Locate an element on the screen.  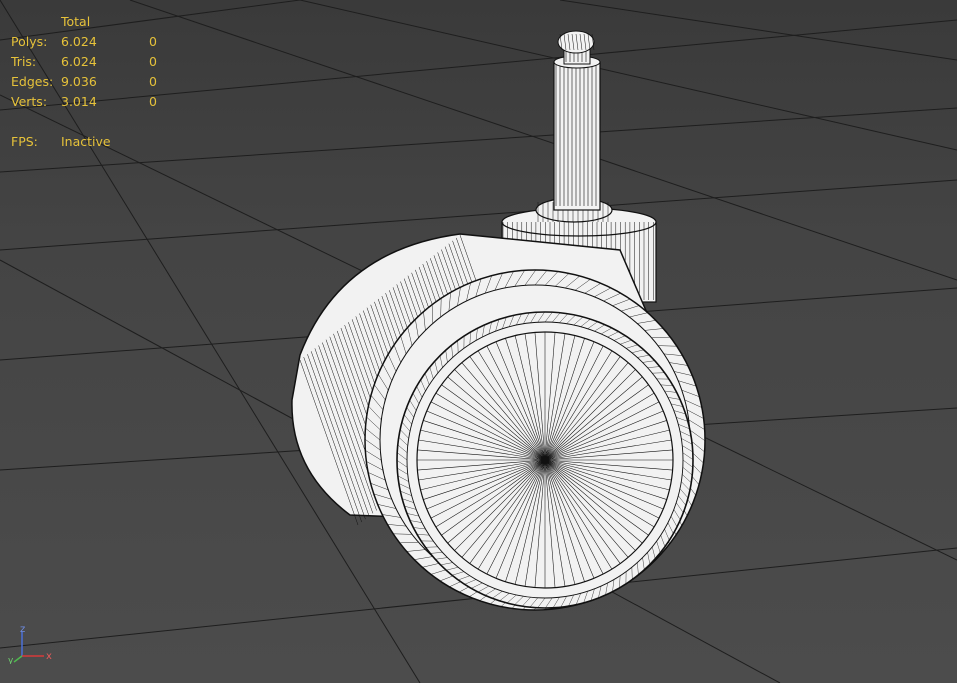
axis-tripod-icon: z x y is located at coordinates (30, 644).